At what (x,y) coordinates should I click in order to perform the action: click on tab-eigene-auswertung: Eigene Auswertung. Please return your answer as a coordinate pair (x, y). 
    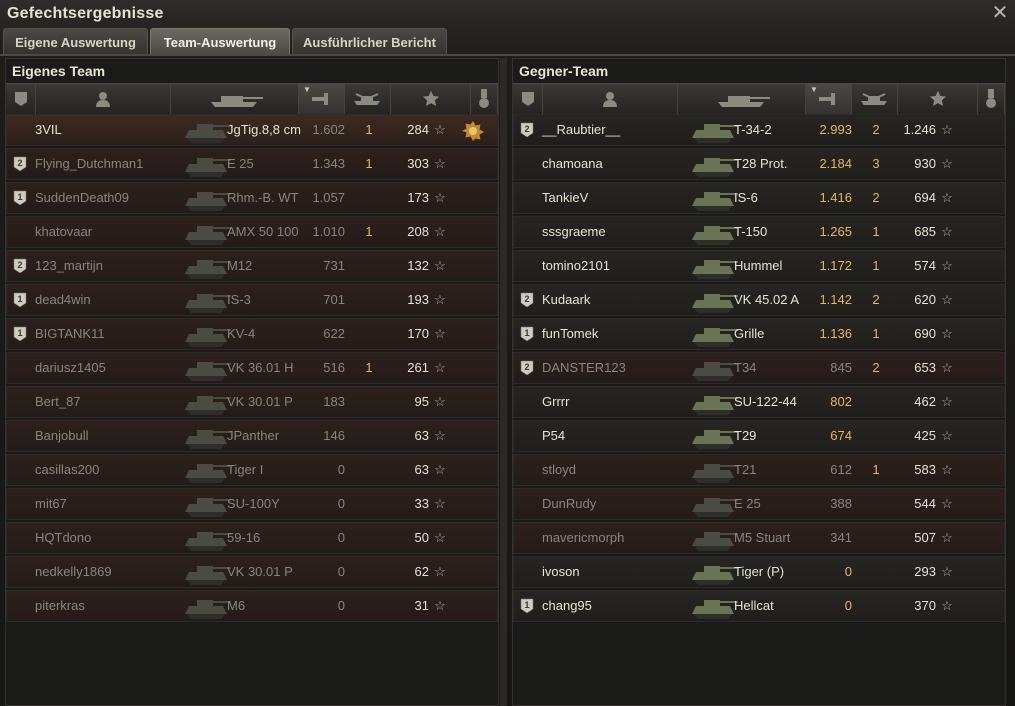
    Looking at the image, I should click on (75, 41).